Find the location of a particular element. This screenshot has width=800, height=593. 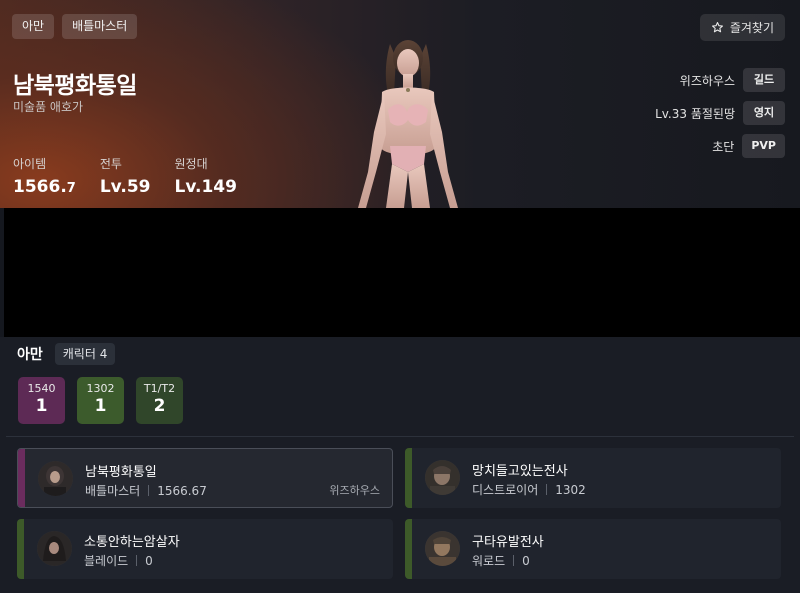

roster-server-row: 아만 캐릭터 4 is located at coordinates (66, 354).